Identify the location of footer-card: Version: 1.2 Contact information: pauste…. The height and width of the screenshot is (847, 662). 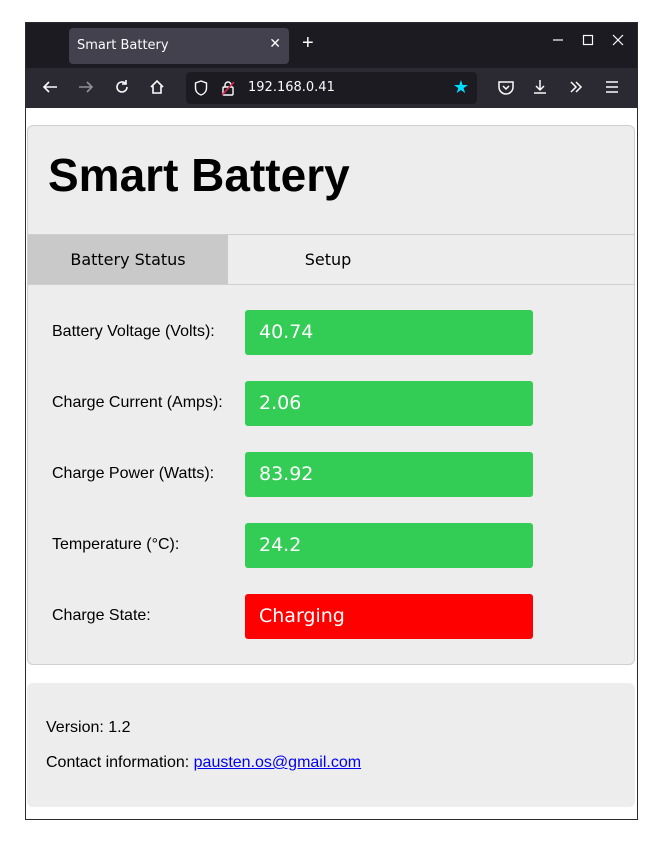
(331, 745).